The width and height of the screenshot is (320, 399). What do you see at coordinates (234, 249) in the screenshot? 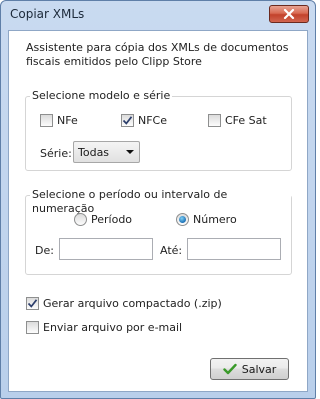
I see `ate-input` at bounding box center [234, 249].